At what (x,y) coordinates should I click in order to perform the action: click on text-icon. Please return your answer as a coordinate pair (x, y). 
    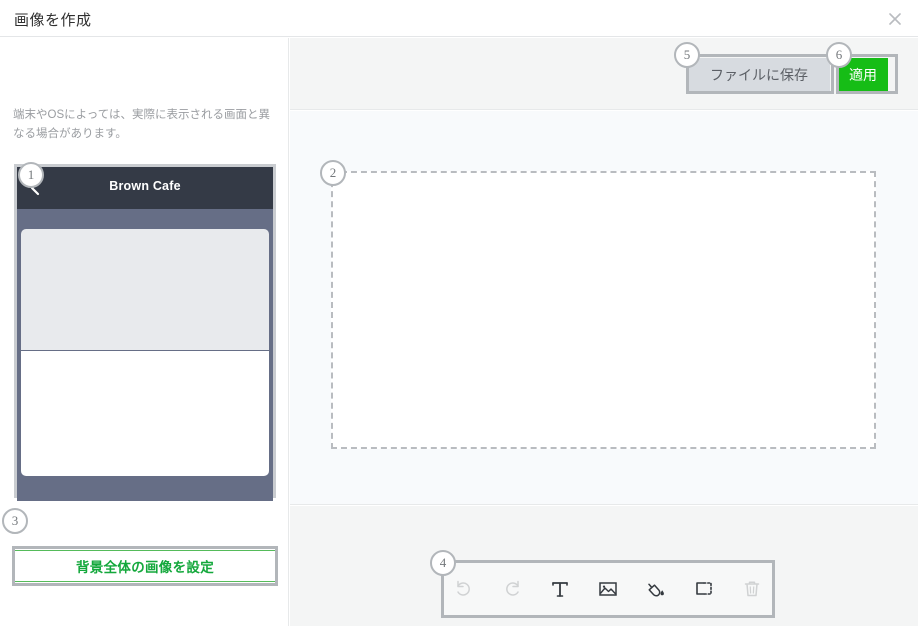
    Looking at the image, I should click on (560, 589).